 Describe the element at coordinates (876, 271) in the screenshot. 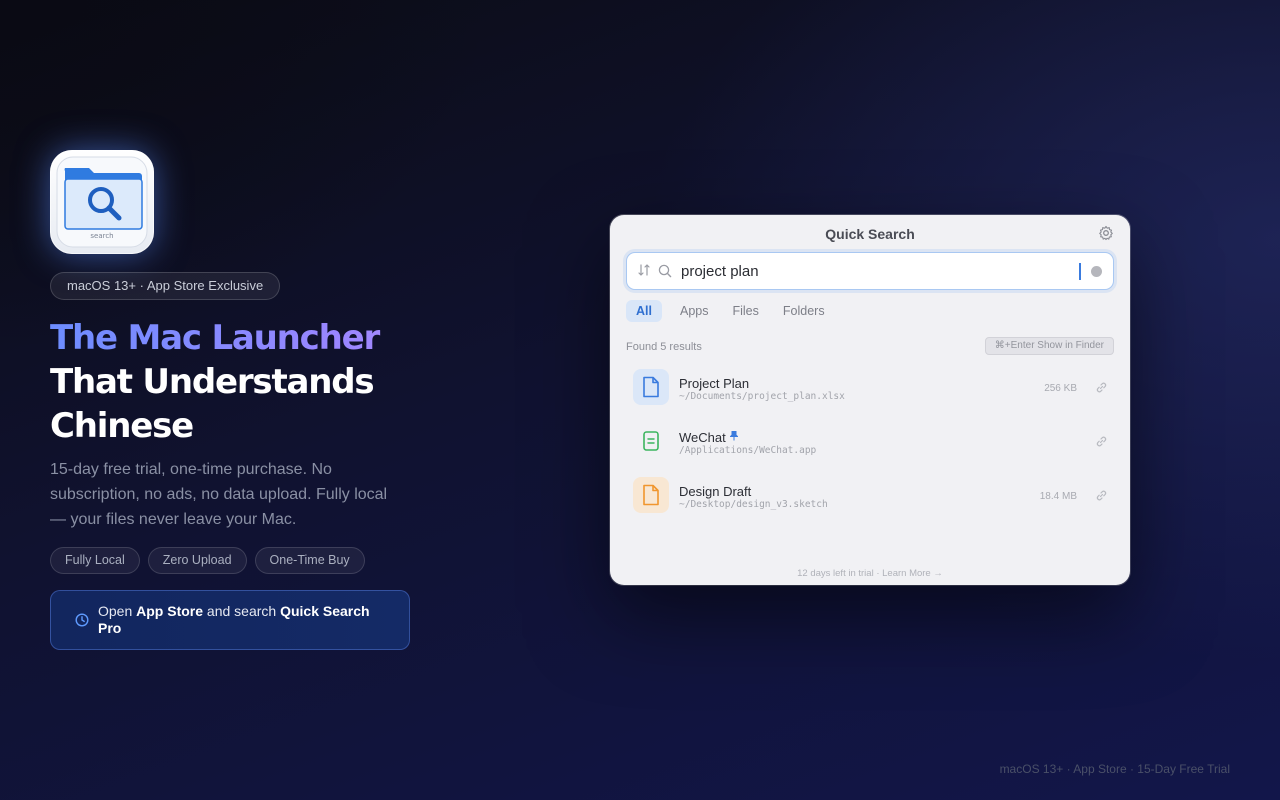

I see `search-input` at that location.